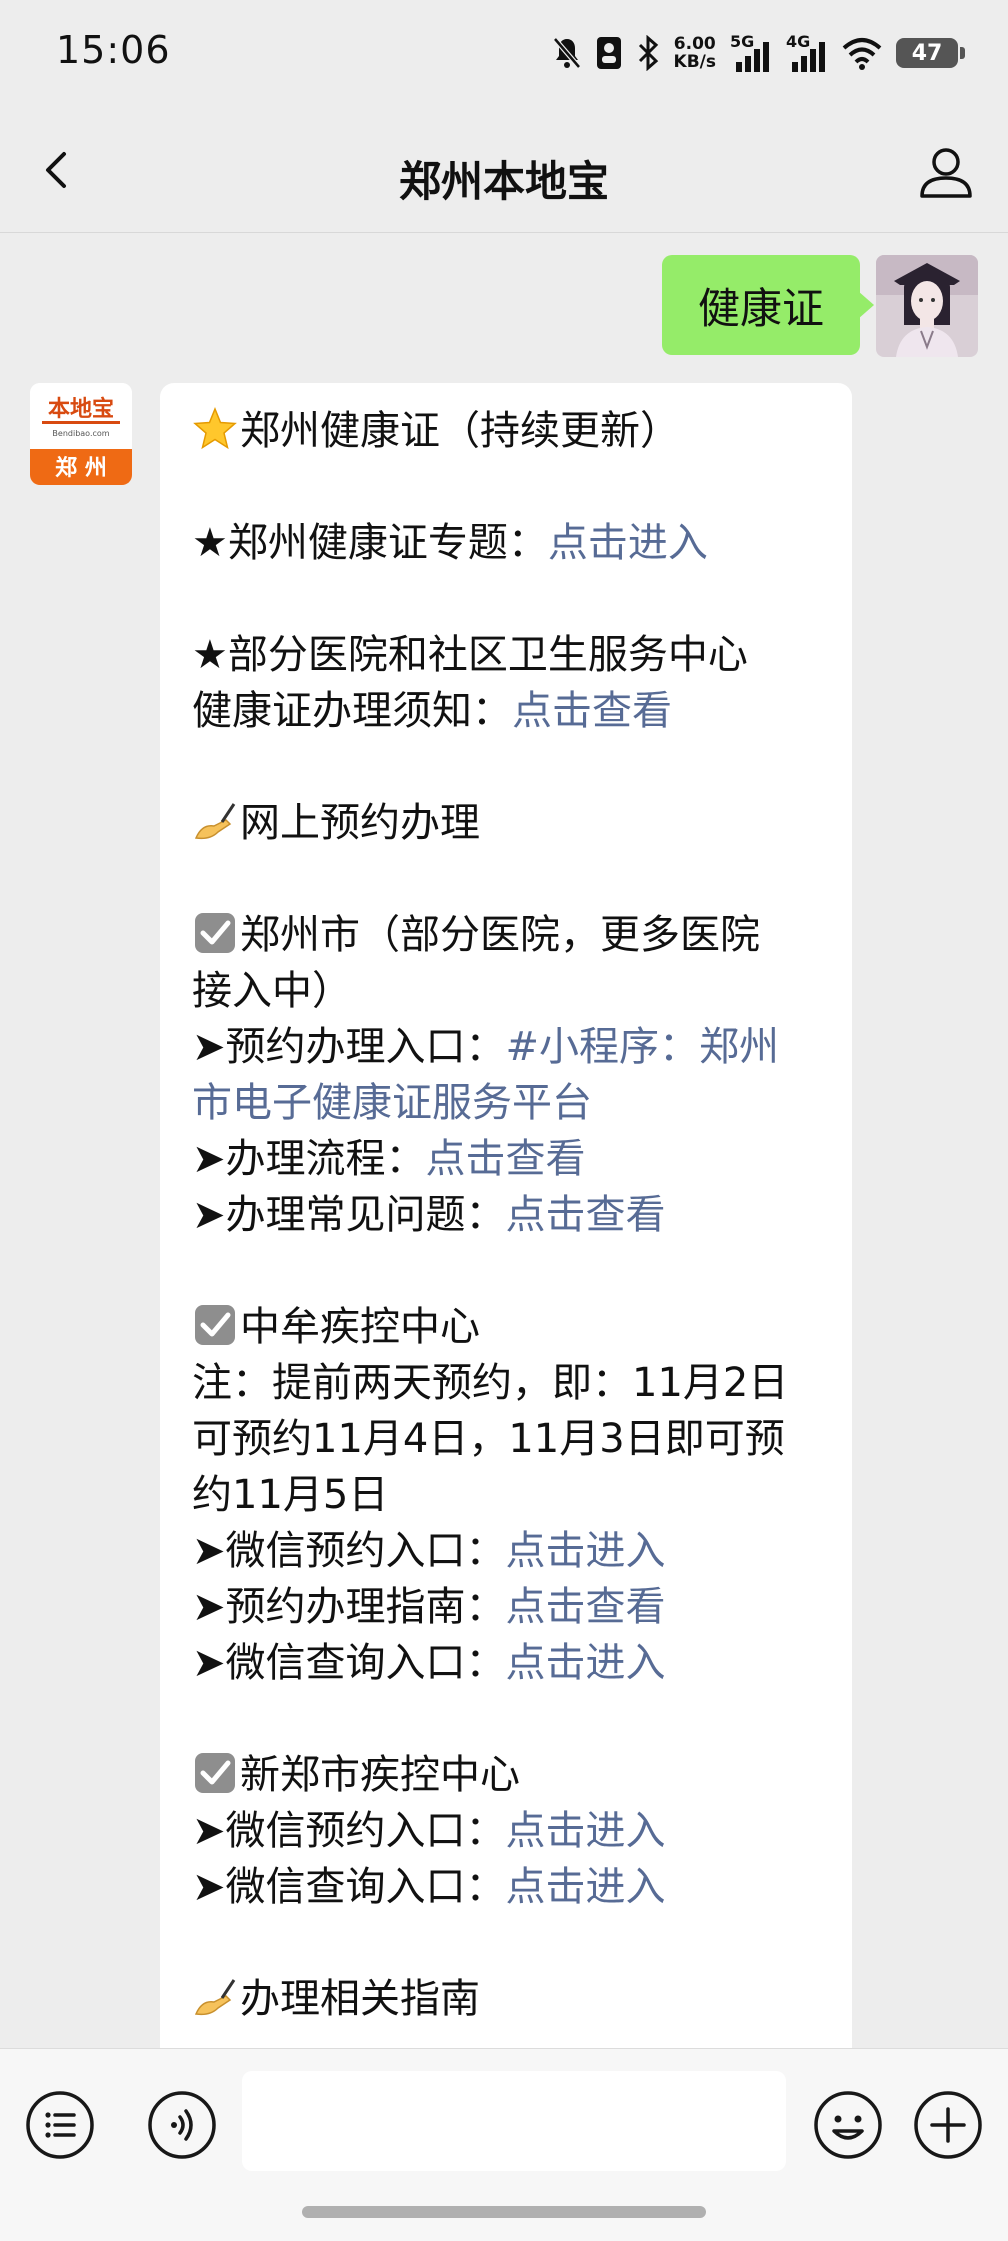 Image resolution: width=1008 pixels, height=2241 pixels. I want to click on zz-faq-line: ➤办理常见问题：点击查看, so click(506, 1215).